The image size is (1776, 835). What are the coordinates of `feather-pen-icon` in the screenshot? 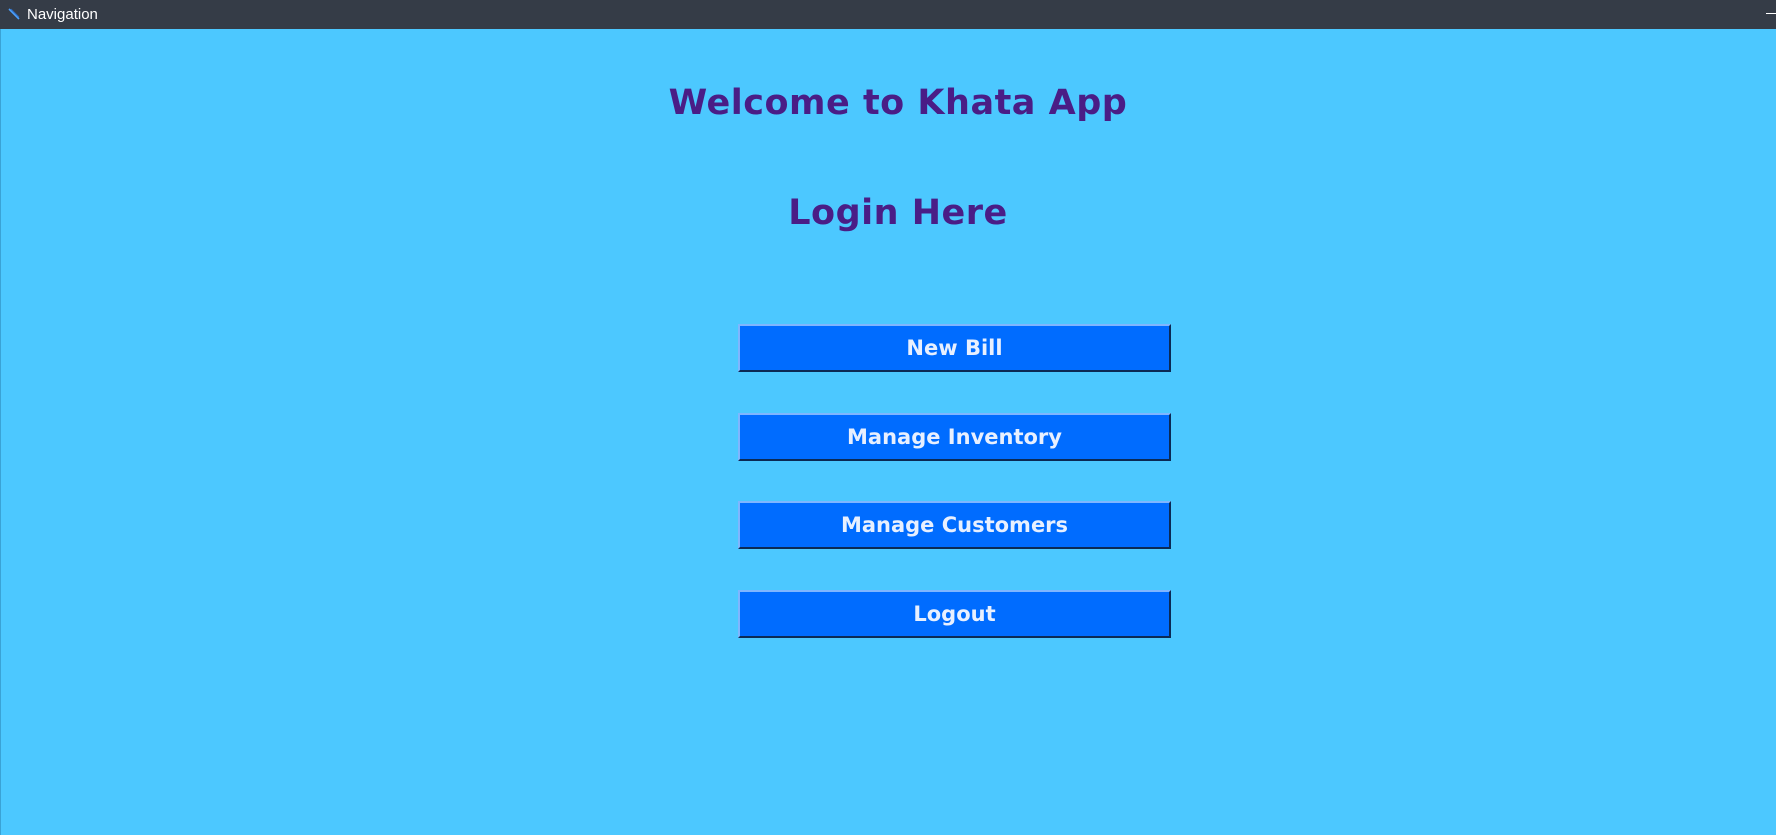 It's located at (14, 14).